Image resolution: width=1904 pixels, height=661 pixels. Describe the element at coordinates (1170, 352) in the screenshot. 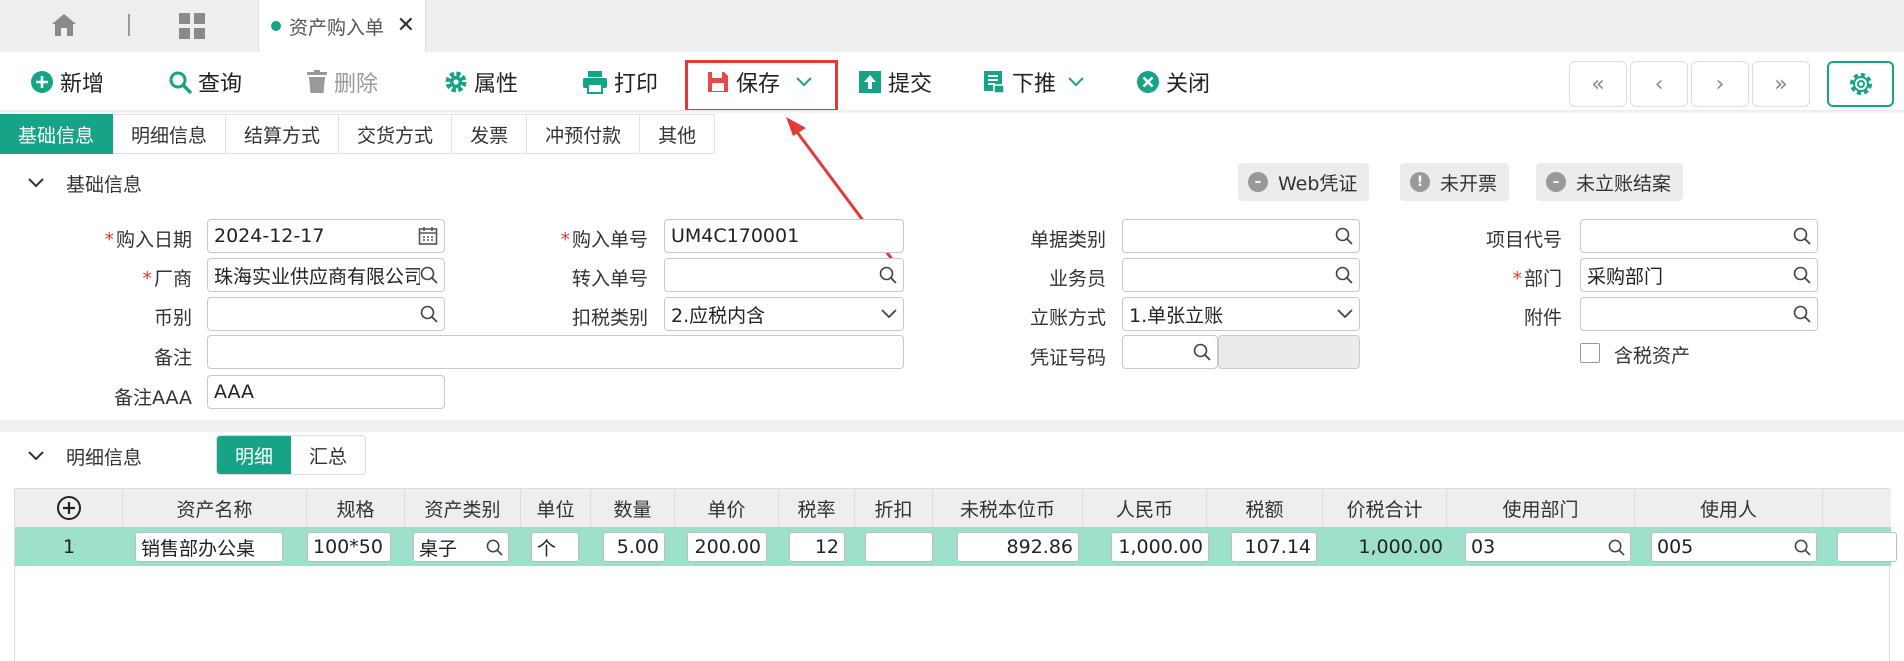

I see `voucher-no-field` at that location.